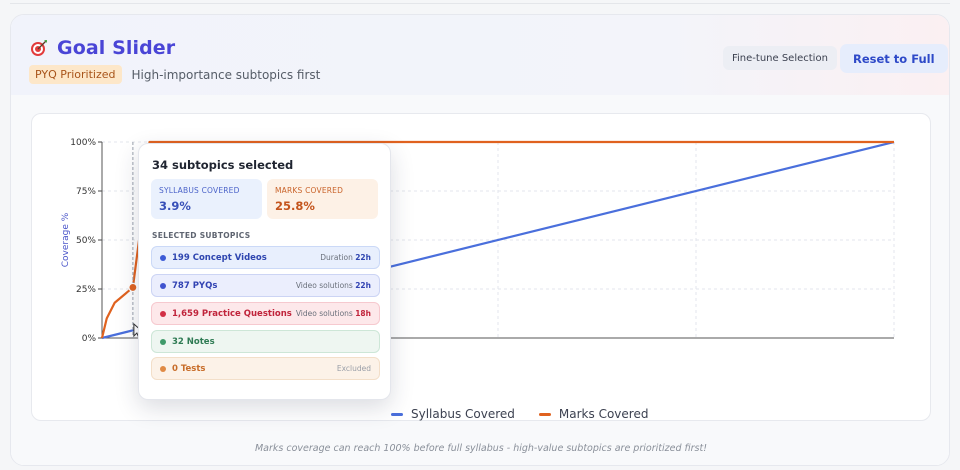 The height and width of the screenshot is (470, 960). I want to click on subtopic-meta: Duration 22h, so click(345, 257).